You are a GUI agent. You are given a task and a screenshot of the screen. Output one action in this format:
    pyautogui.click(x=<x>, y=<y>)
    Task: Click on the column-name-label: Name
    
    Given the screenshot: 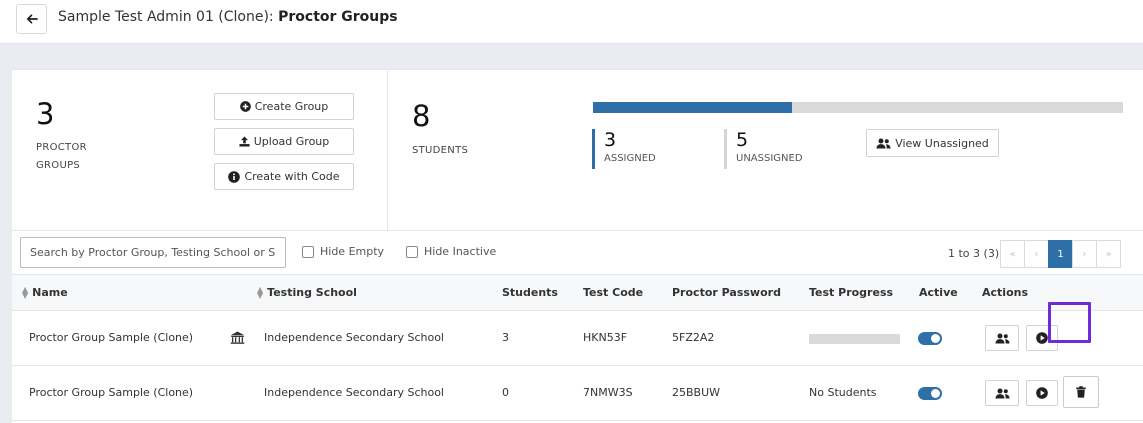 What is the action you would take?
    pyautogui.click(x=50, y=292)
    